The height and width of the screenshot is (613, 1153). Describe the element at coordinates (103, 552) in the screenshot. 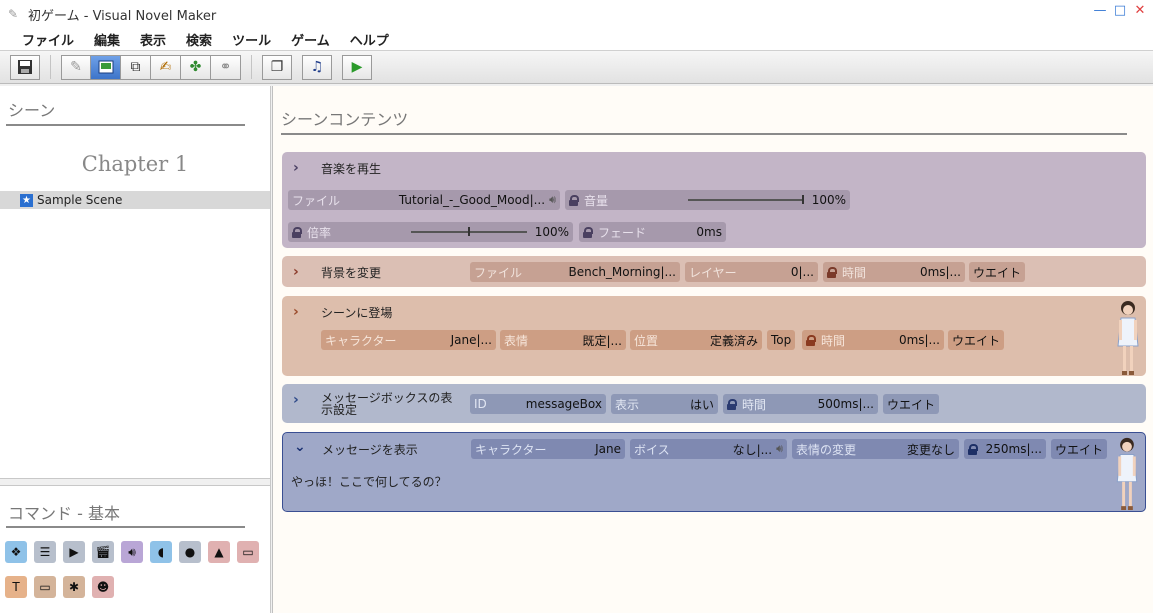

I see `clapper-icon: 🎬︎` at that location.